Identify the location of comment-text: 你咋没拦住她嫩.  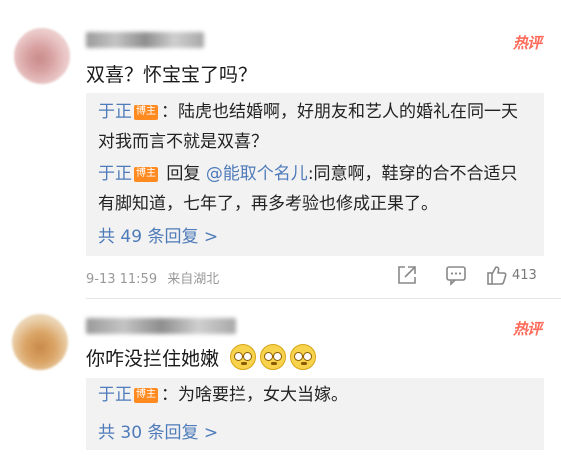
(153, 359).